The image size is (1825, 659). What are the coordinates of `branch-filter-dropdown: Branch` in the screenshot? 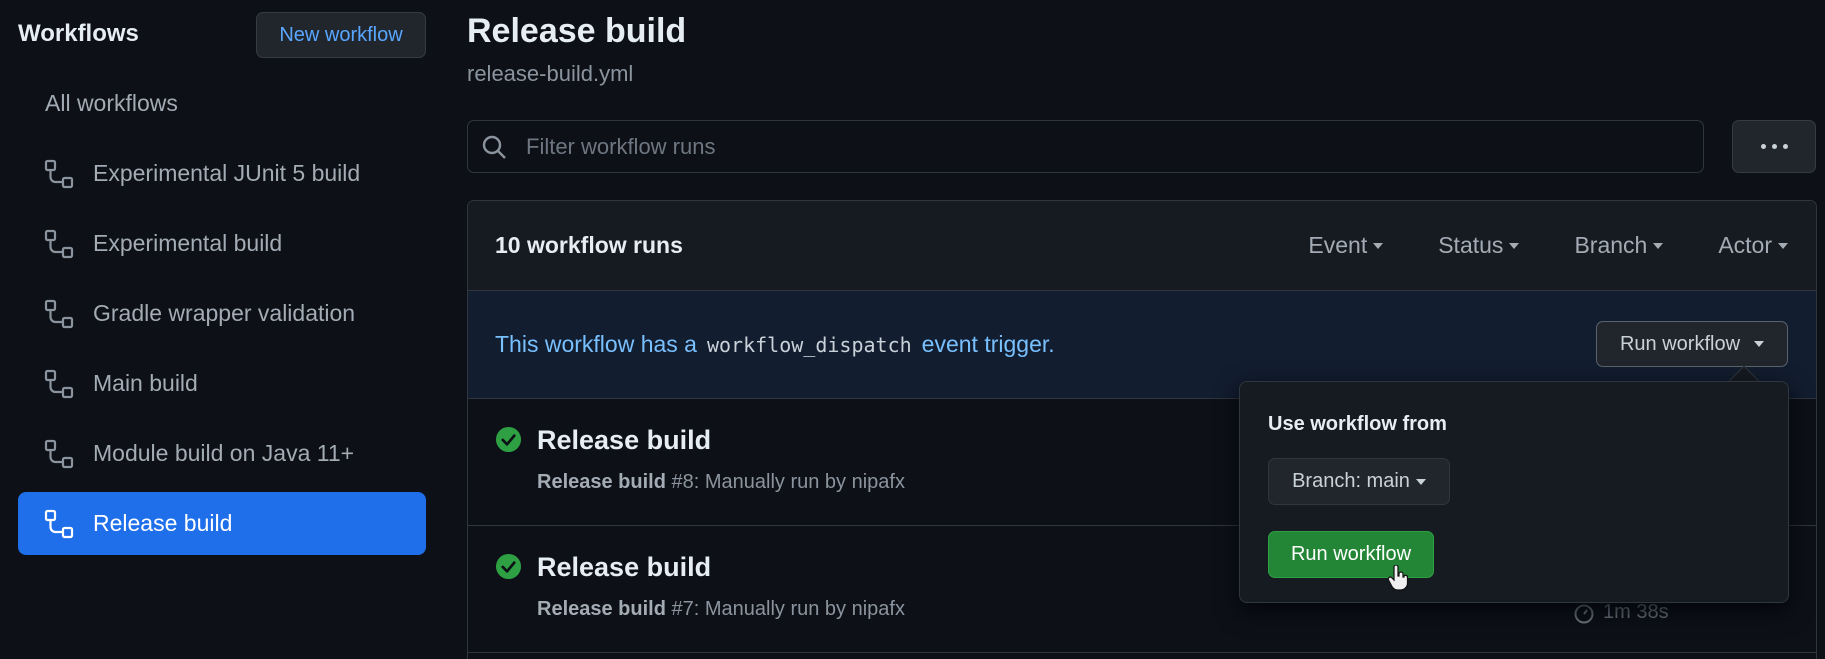 It's located at (1619, 245).